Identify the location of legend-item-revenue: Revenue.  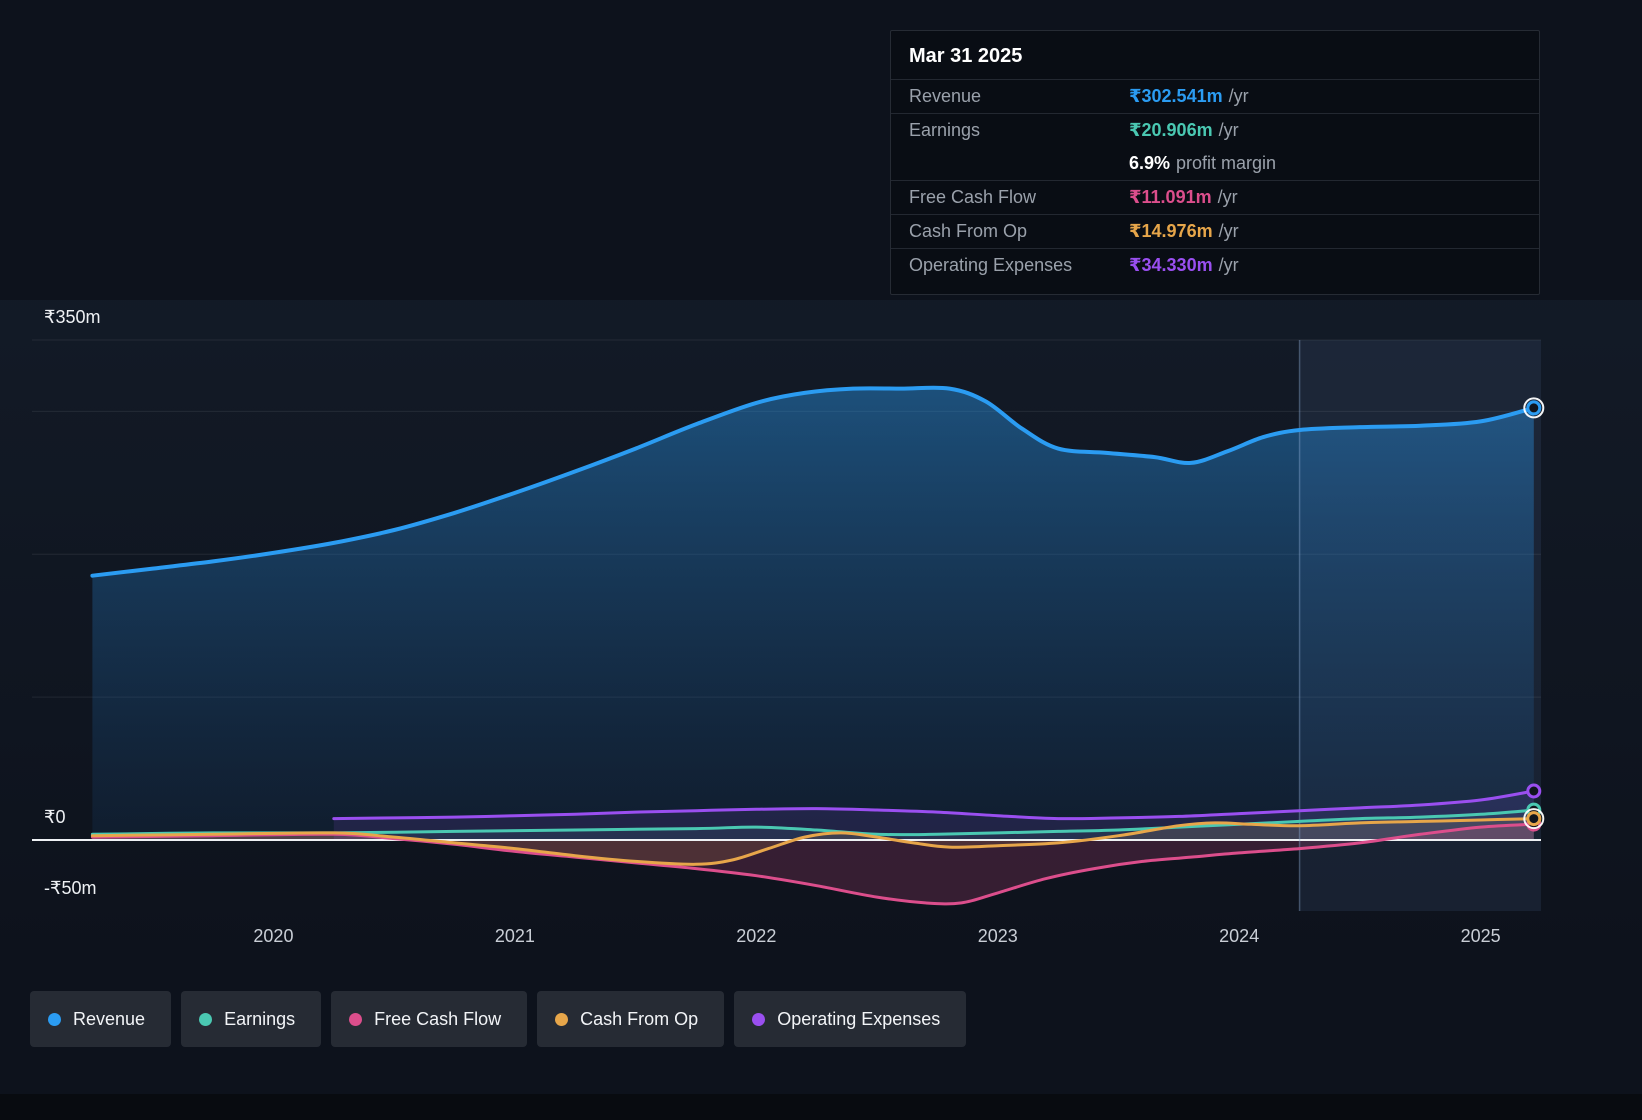
(101, 1019).